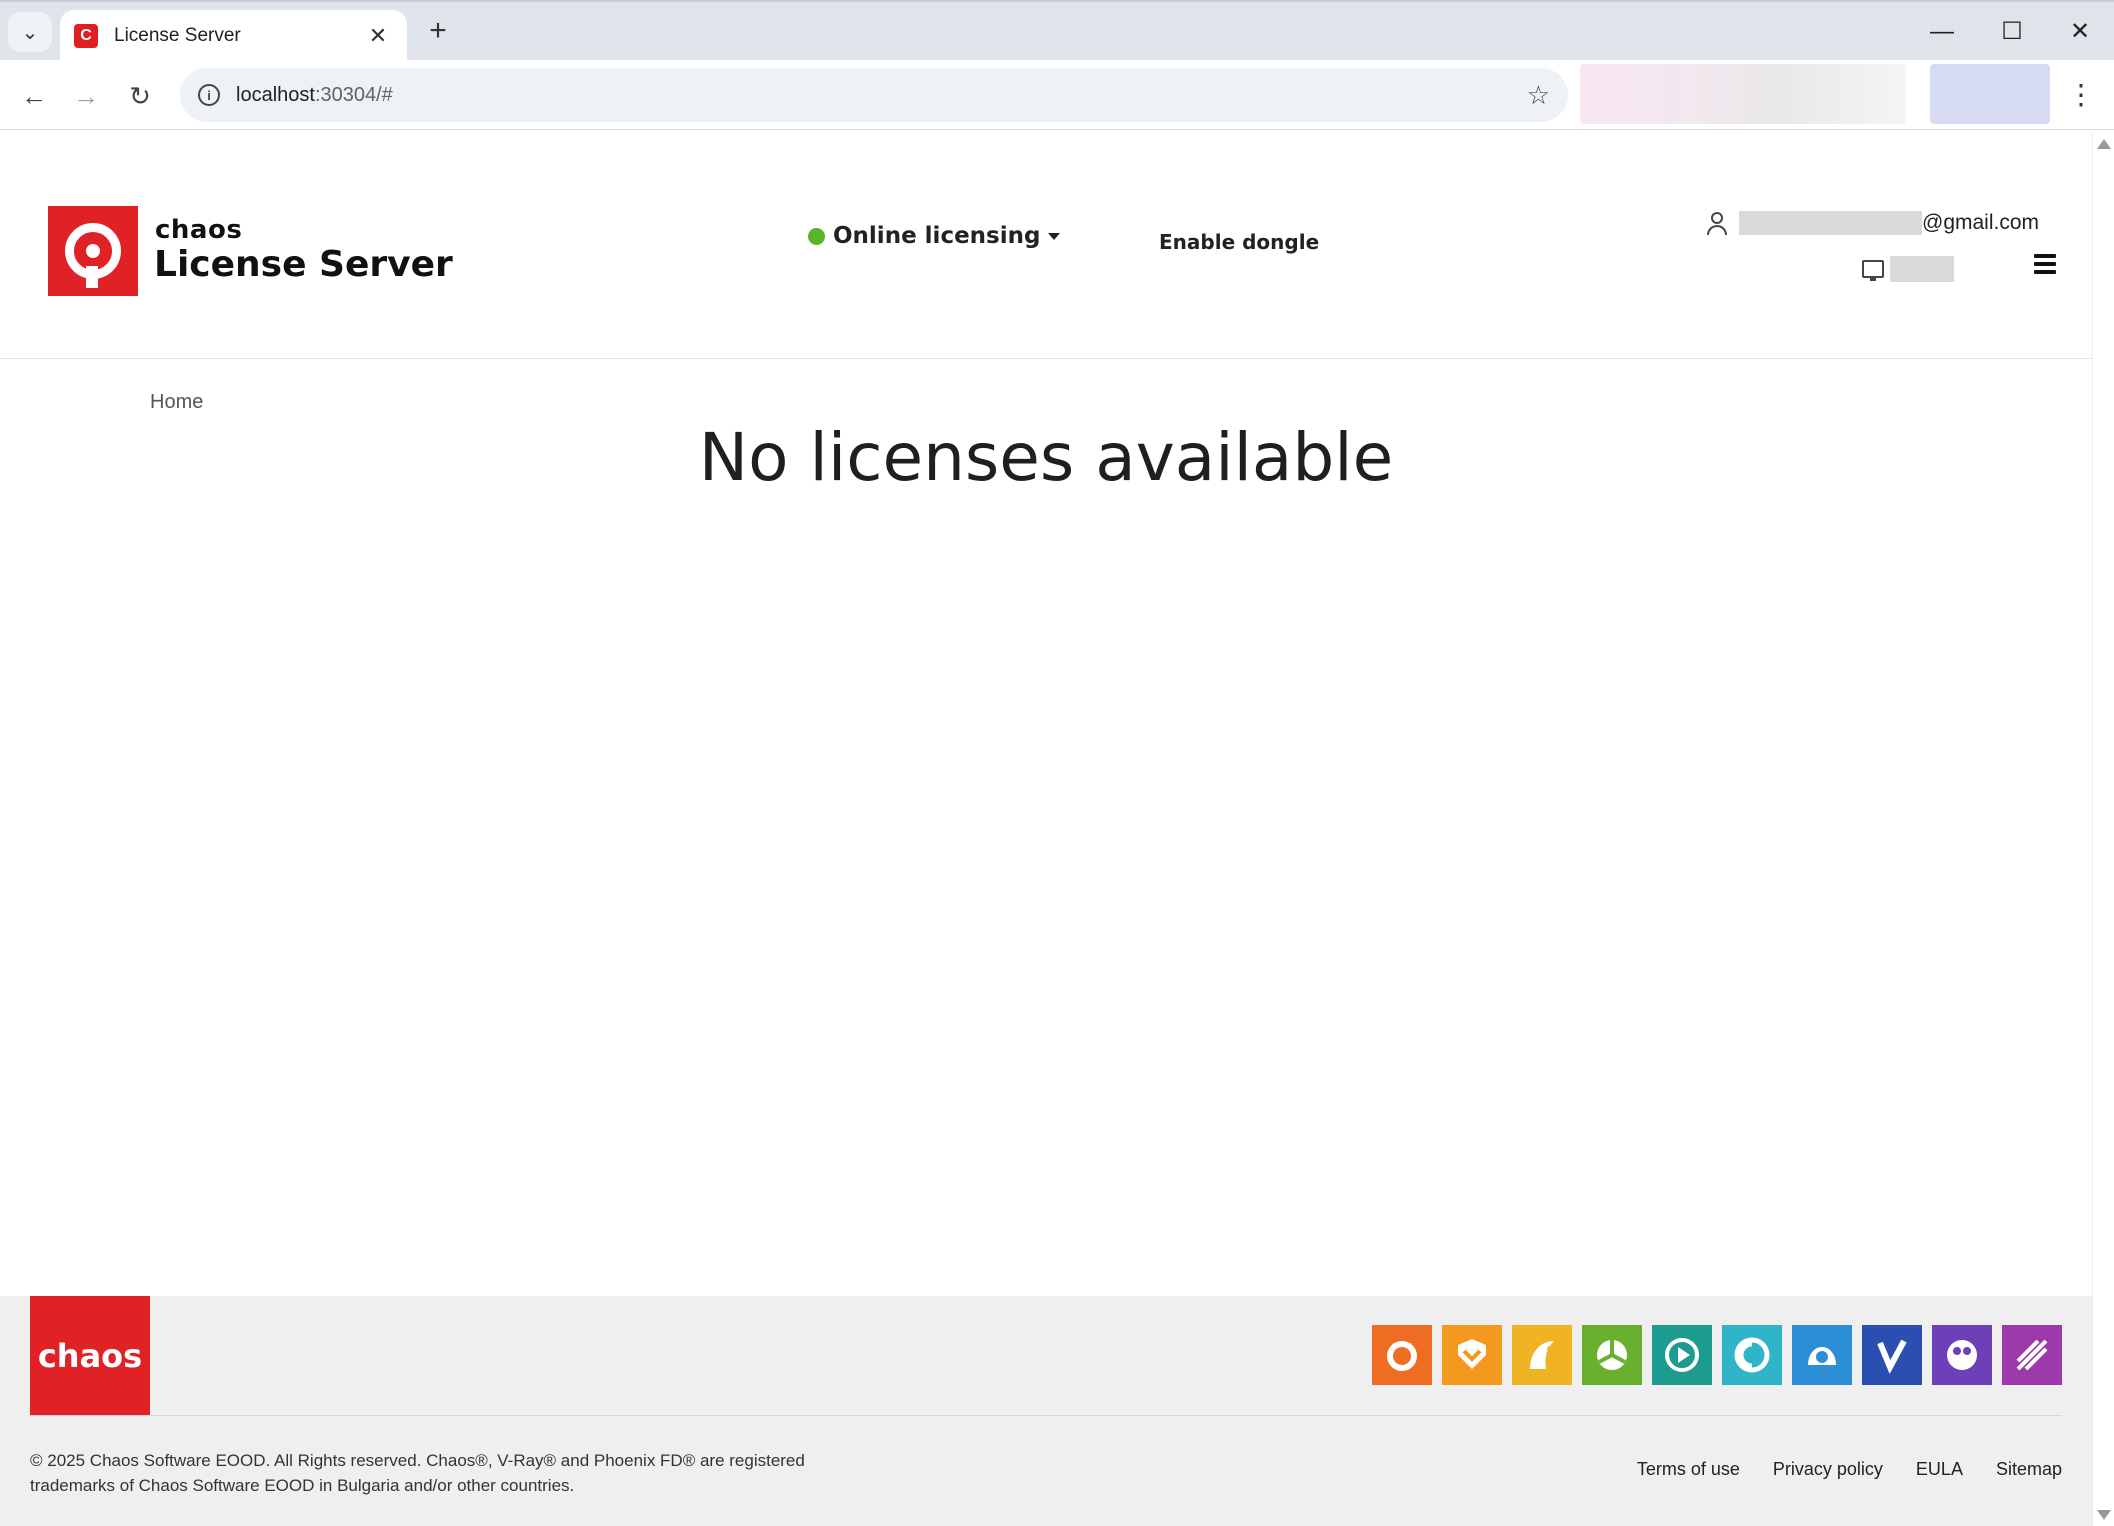 Image resolution: width=2114 pixels, height=1526 pixels. What do you see at coordinates (1743, 94) in the screenshot?
I see `redacted-extension-area` at bounding box center [1743, 94].